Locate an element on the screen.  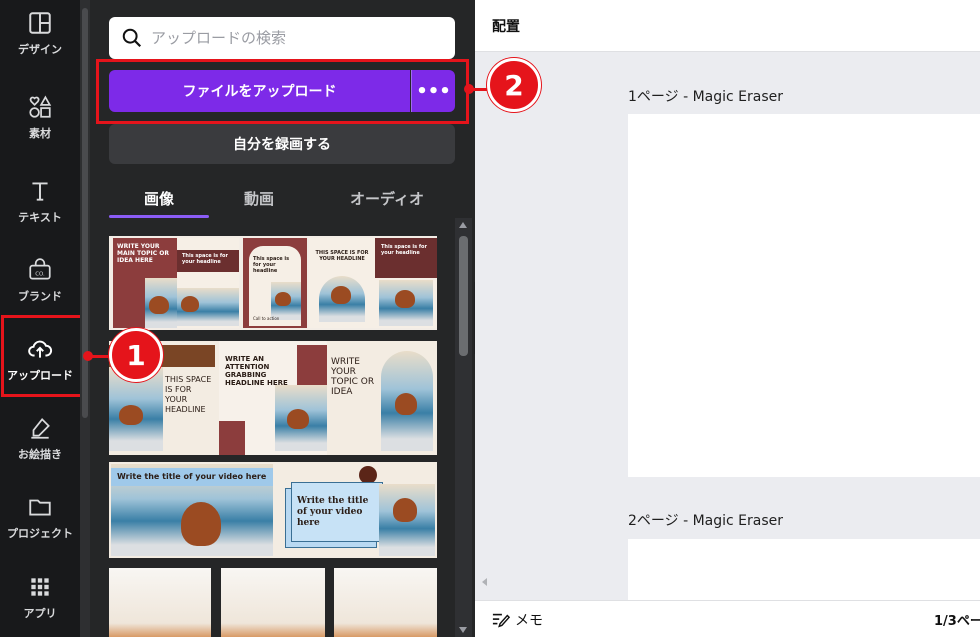
page-canvas is located at coordinates (804, 569).